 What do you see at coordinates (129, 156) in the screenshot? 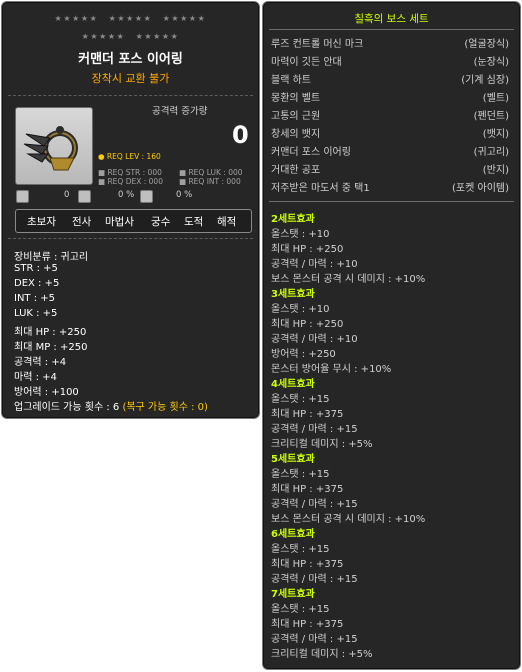
I see `req-level: ● REQ LEV : 160` at bounding box center [129, 156].